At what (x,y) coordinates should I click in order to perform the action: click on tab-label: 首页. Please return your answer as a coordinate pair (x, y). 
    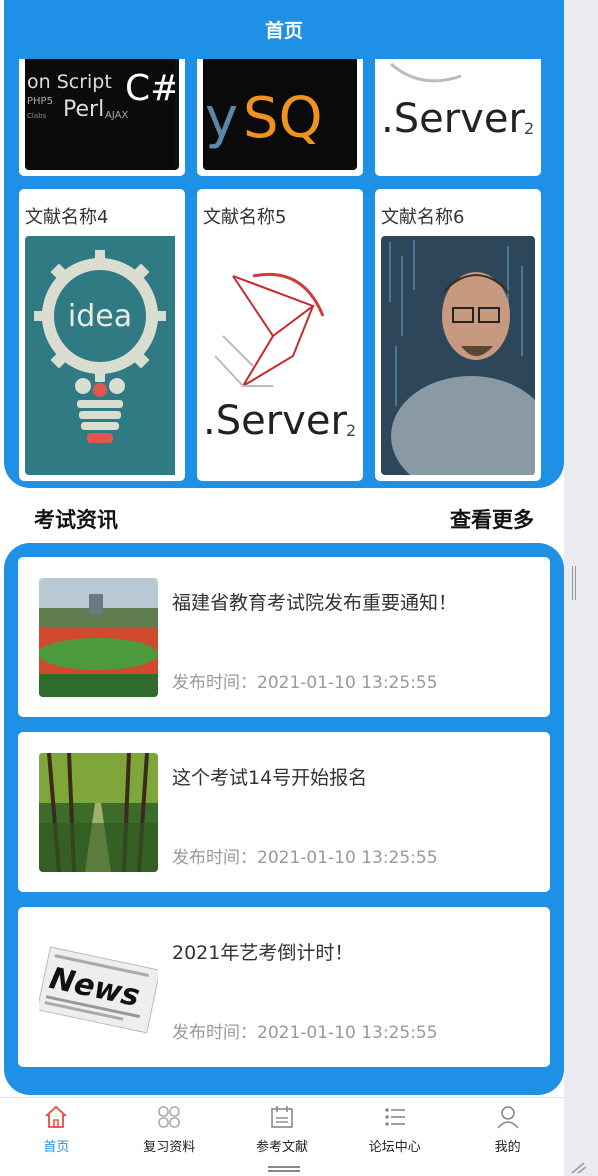
    Looking at the image, I should click on (56, 1147).